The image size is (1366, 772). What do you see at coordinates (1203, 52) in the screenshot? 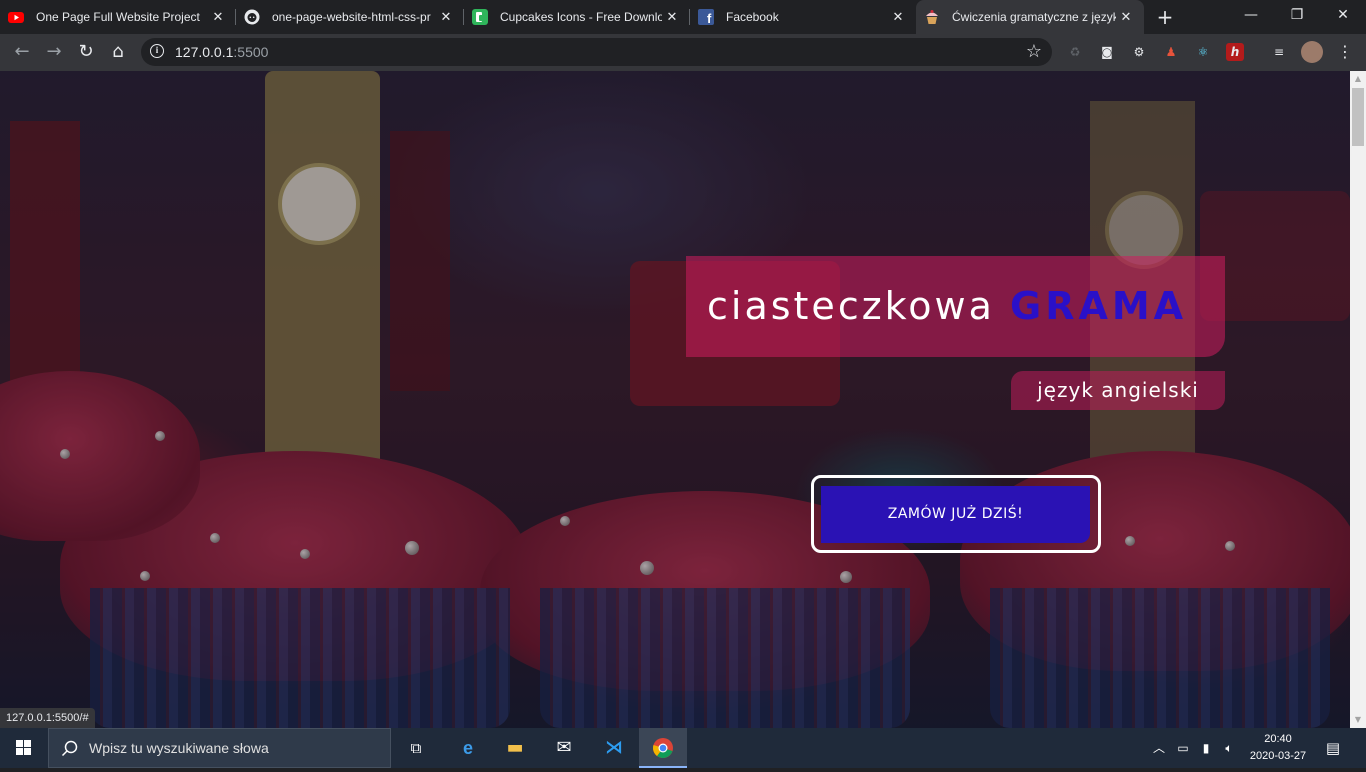
I see `react-devtools-icon: ⚛` at bounding box center [1203, 52].